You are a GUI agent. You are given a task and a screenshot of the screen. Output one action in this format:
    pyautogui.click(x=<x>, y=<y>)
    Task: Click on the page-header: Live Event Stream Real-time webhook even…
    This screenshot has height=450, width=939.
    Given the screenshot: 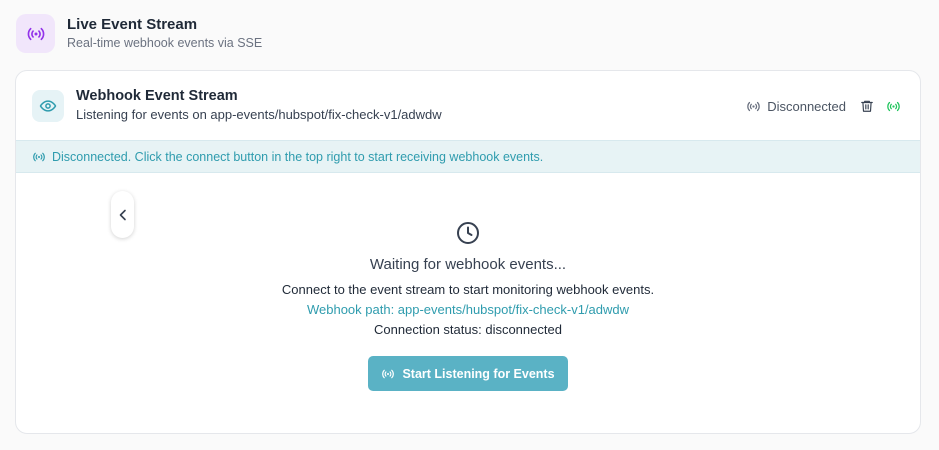 What is the action you would take?
    pyautogui.click(x=139, y=33)
    